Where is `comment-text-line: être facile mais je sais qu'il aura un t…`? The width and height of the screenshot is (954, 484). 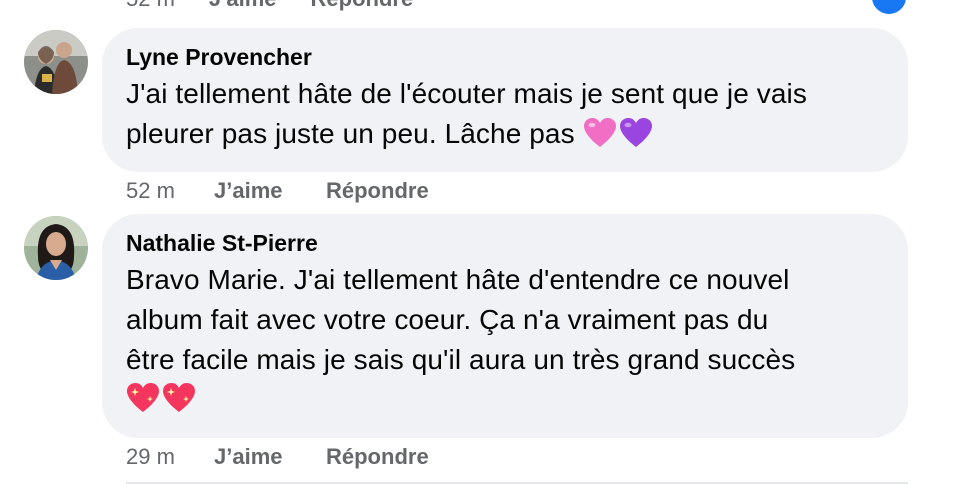
comment-text-line: être facile mais je sais qu'il aura un t… is located at coordinates (461, 359).